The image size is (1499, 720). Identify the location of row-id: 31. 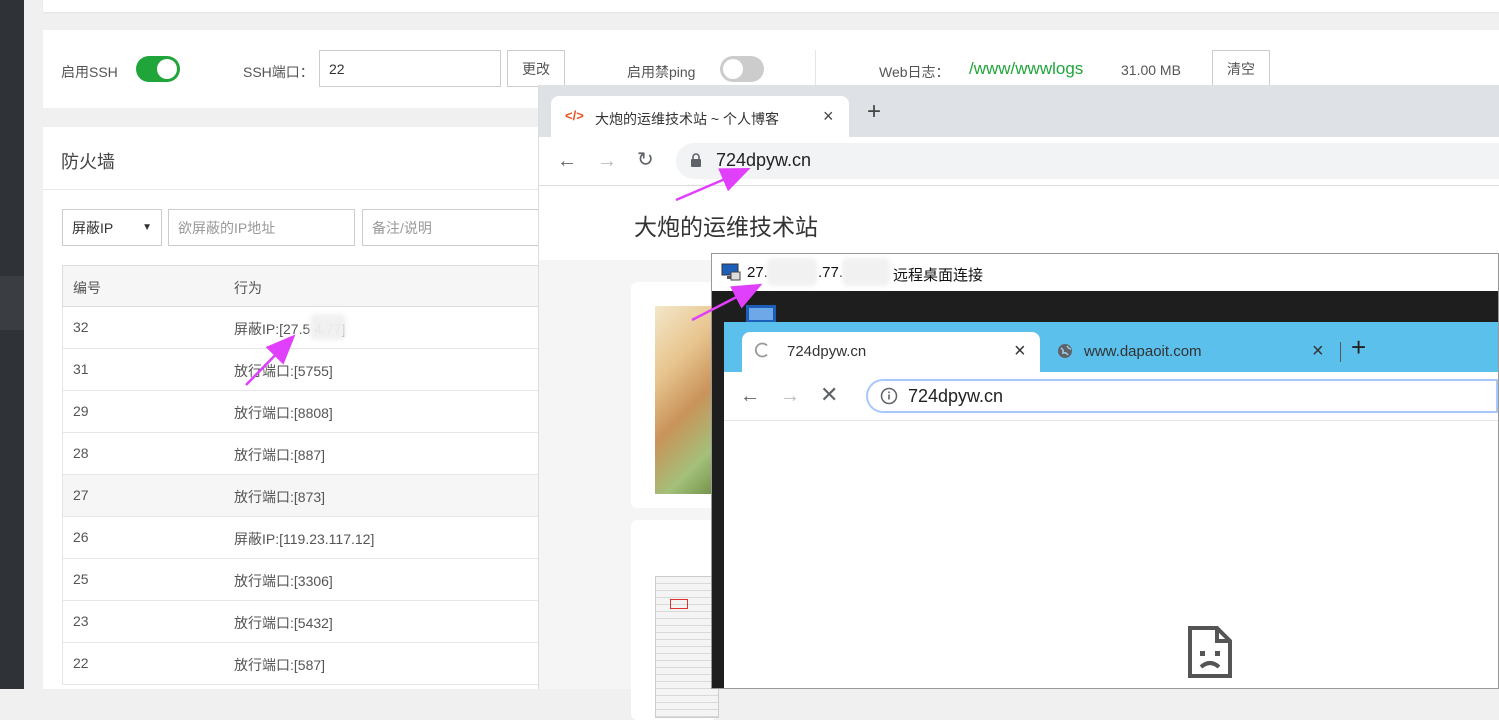
(81, 369).